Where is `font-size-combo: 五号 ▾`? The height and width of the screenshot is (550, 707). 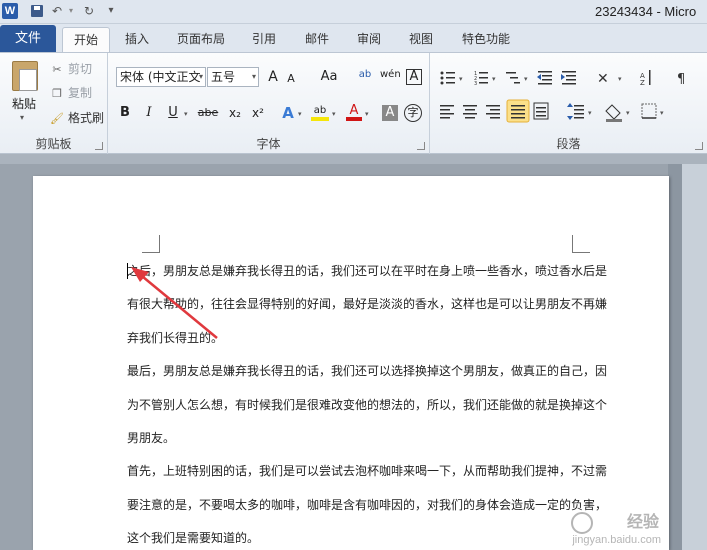 font-size-combo: 五号 ▾ is located at coordinates (233, 77).